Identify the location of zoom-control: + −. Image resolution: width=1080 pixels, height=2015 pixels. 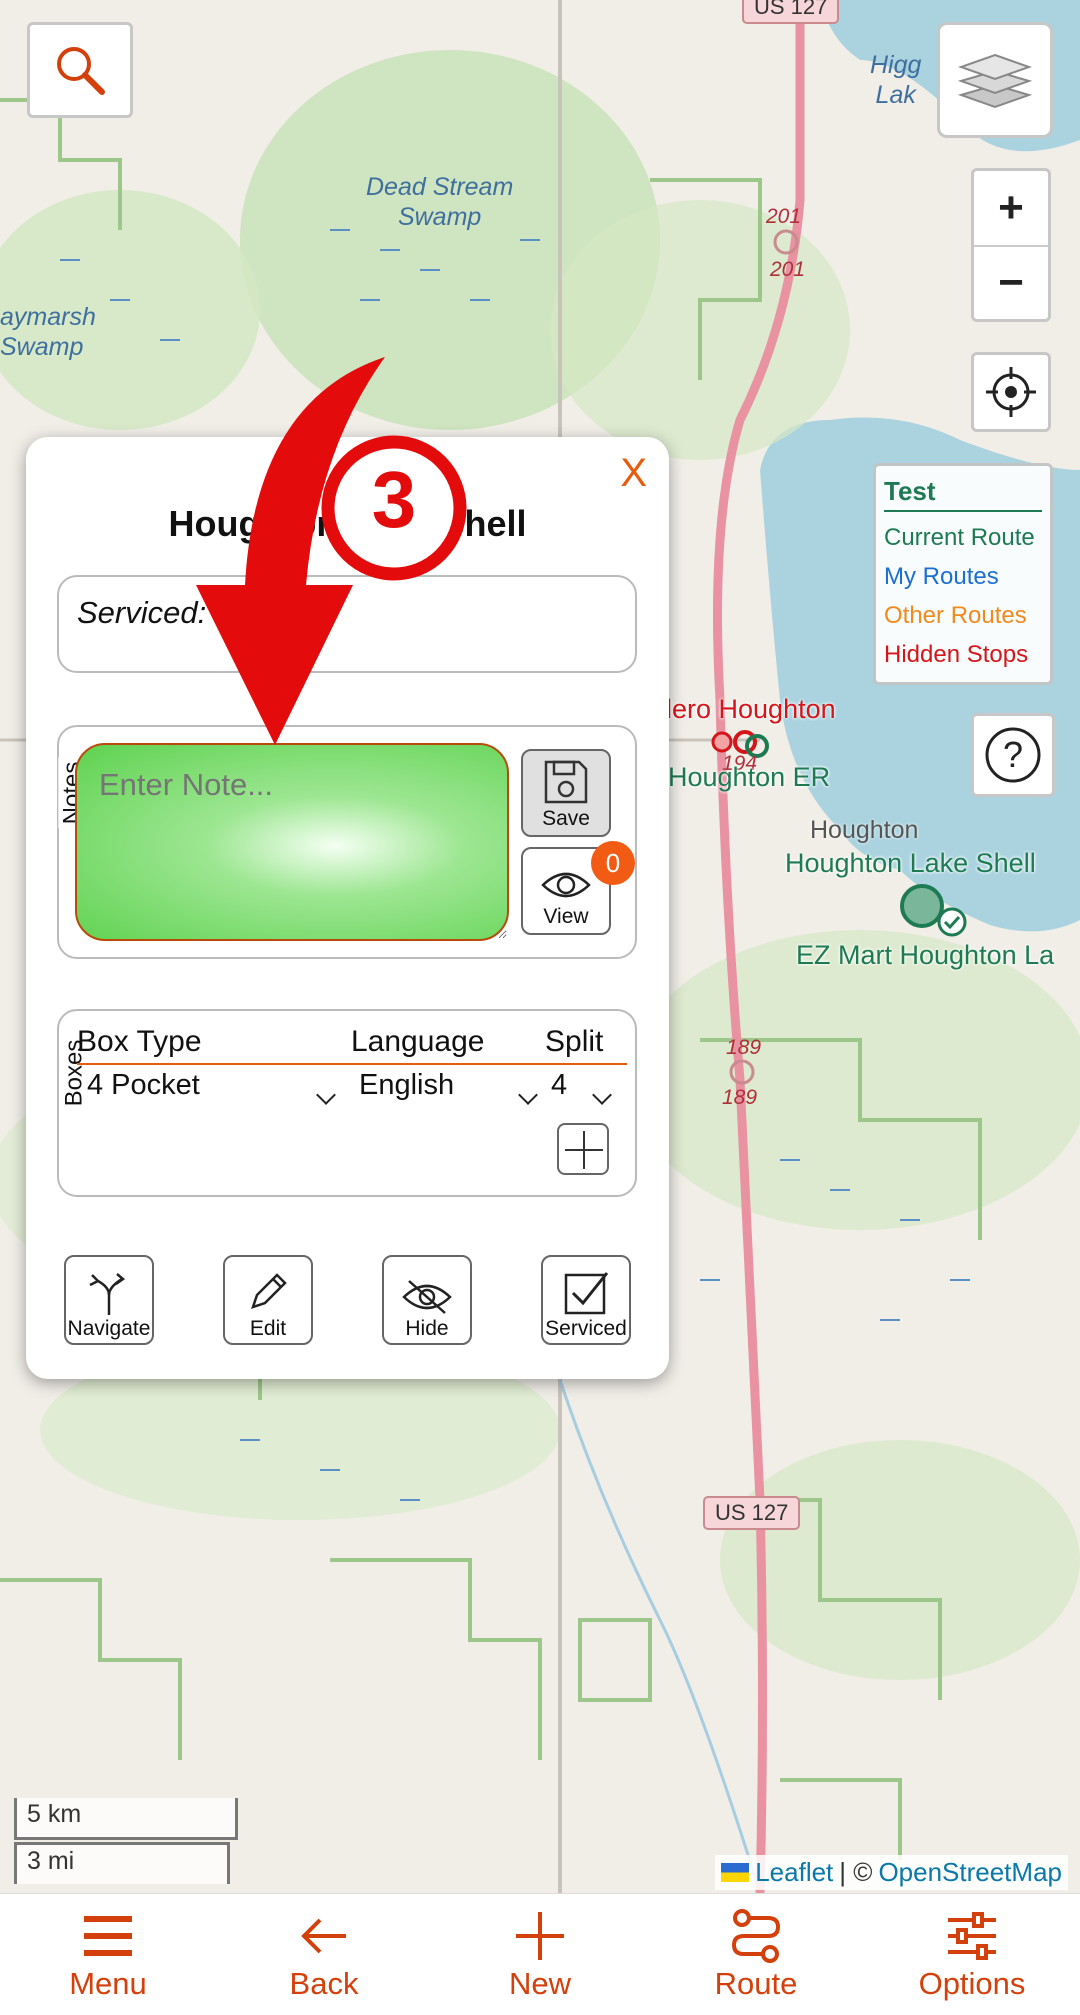
(1011, 245).